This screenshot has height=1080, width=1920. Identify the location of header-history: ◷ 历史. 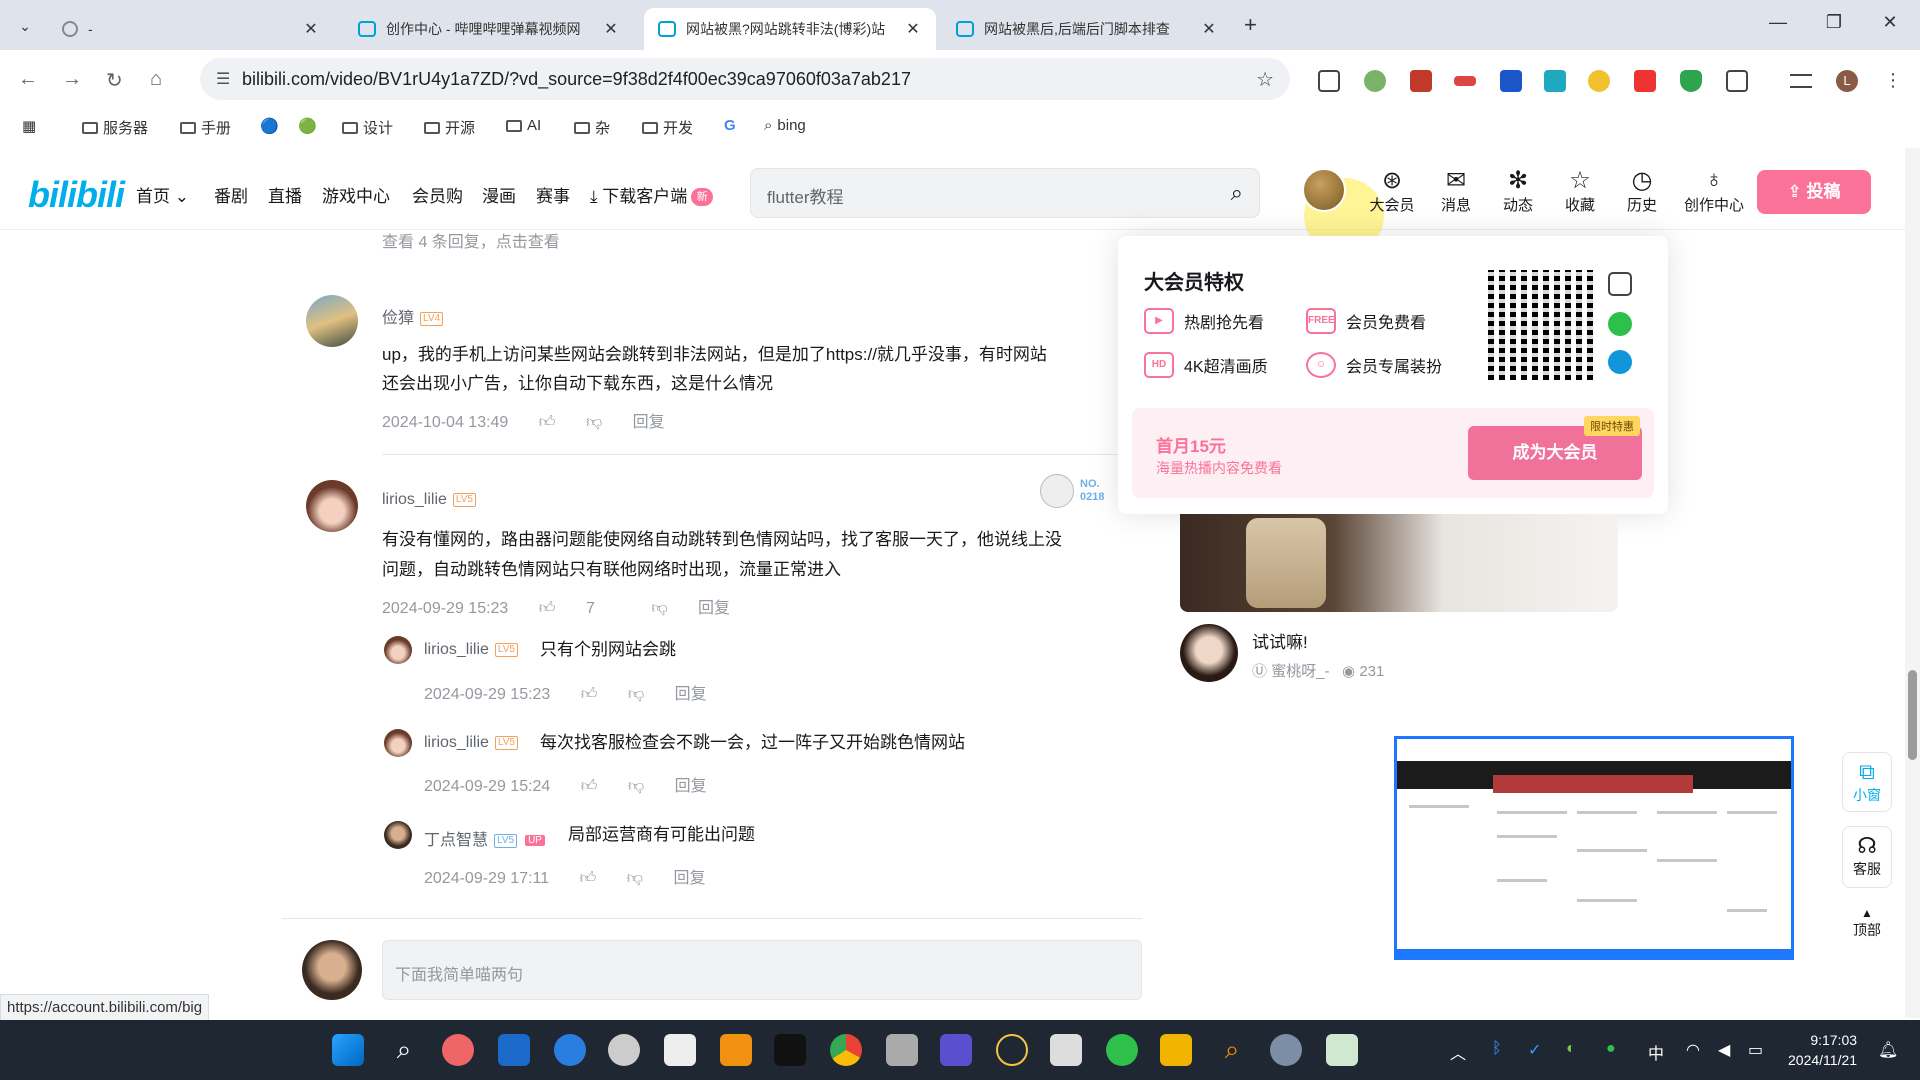
(1642, 190).